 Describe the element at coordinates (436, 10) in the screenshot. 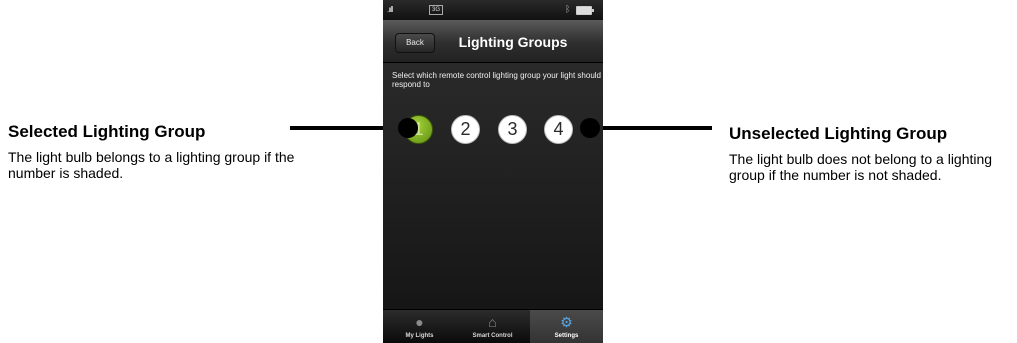

I see `network-badge: 3G` at that location.